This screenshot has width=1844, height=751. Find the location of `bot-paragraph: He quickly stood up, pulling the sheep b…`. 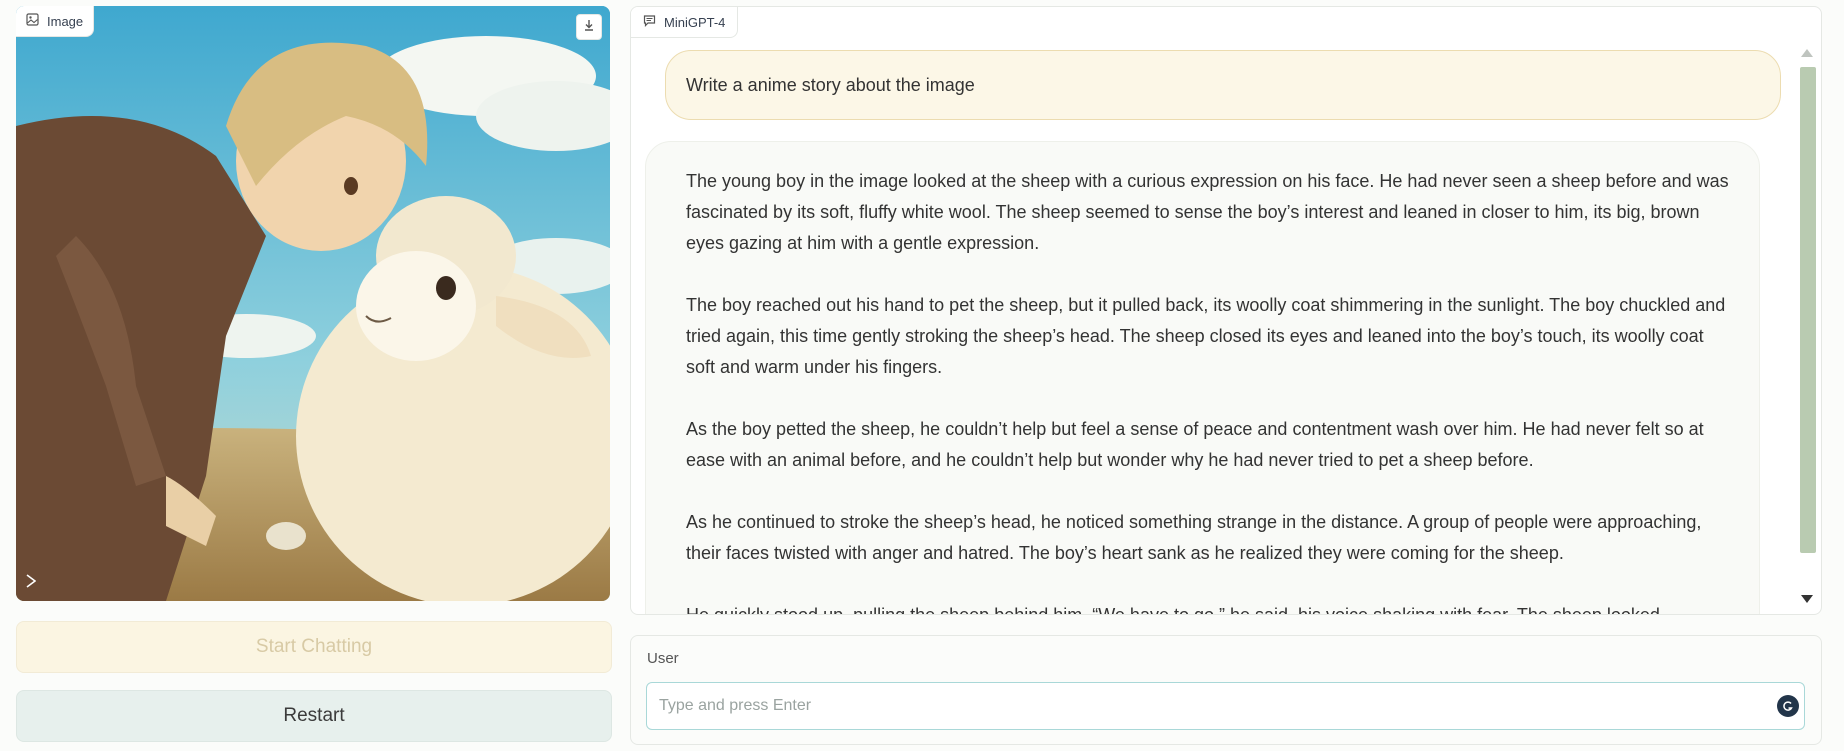

bot-paragraph: He quickly stood up, pulling the sheep b… is located at coordinates (1173, 610).